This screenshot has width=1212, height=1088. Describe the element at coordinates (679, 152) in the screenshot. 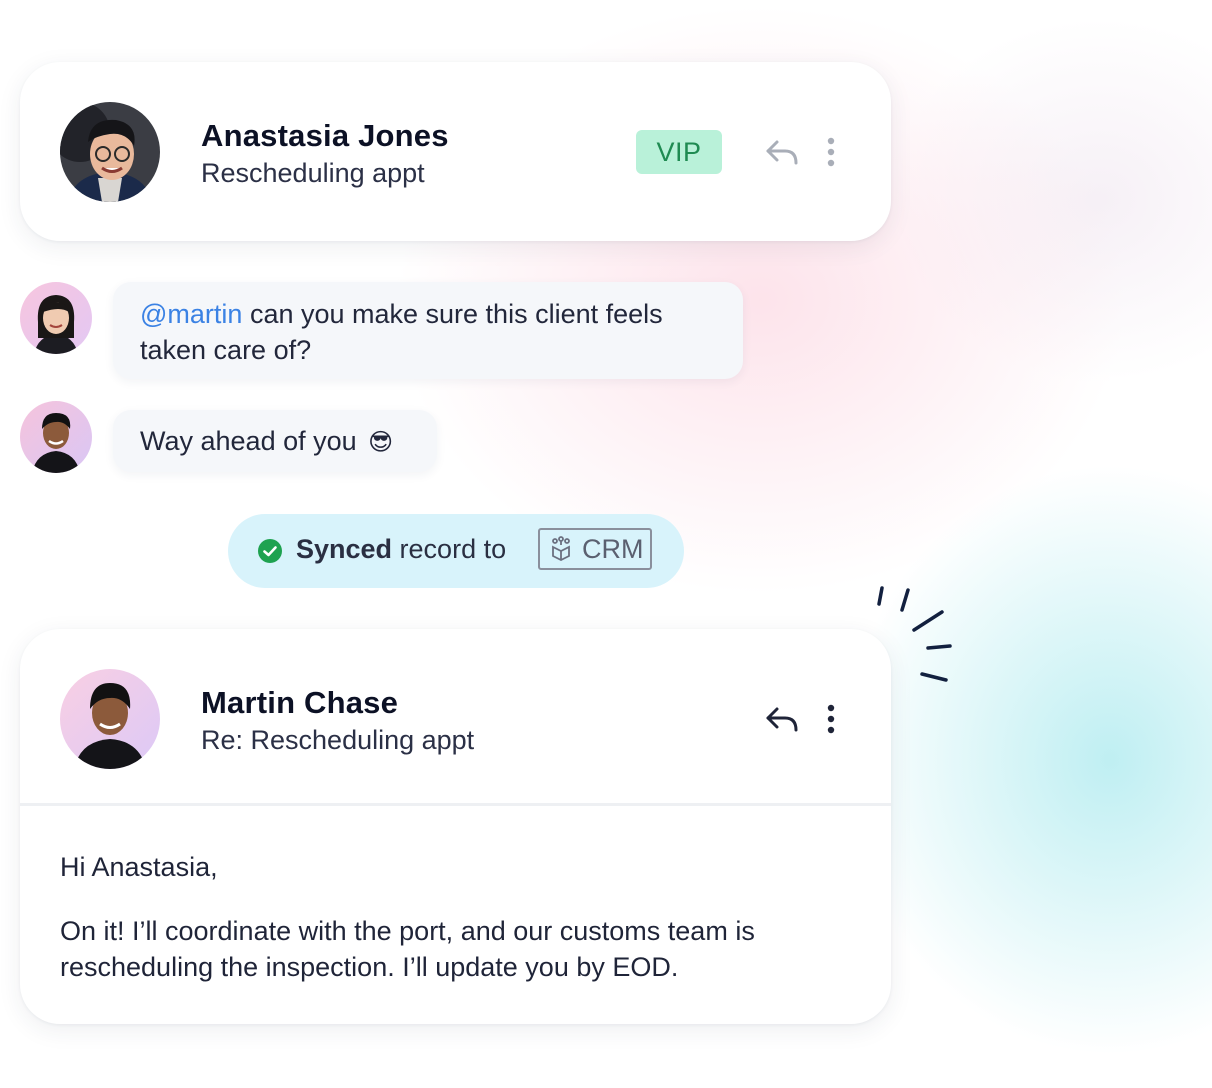

I see `vip-badge: VIP` at that location.